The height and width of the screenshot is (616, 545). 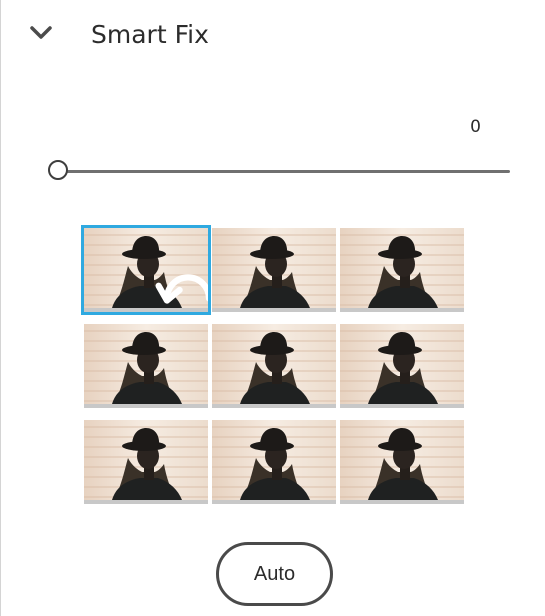 What do you see at coordinates (285, 171) in the screenshot?
I see `slider-track` at bounding box center [285, 171].